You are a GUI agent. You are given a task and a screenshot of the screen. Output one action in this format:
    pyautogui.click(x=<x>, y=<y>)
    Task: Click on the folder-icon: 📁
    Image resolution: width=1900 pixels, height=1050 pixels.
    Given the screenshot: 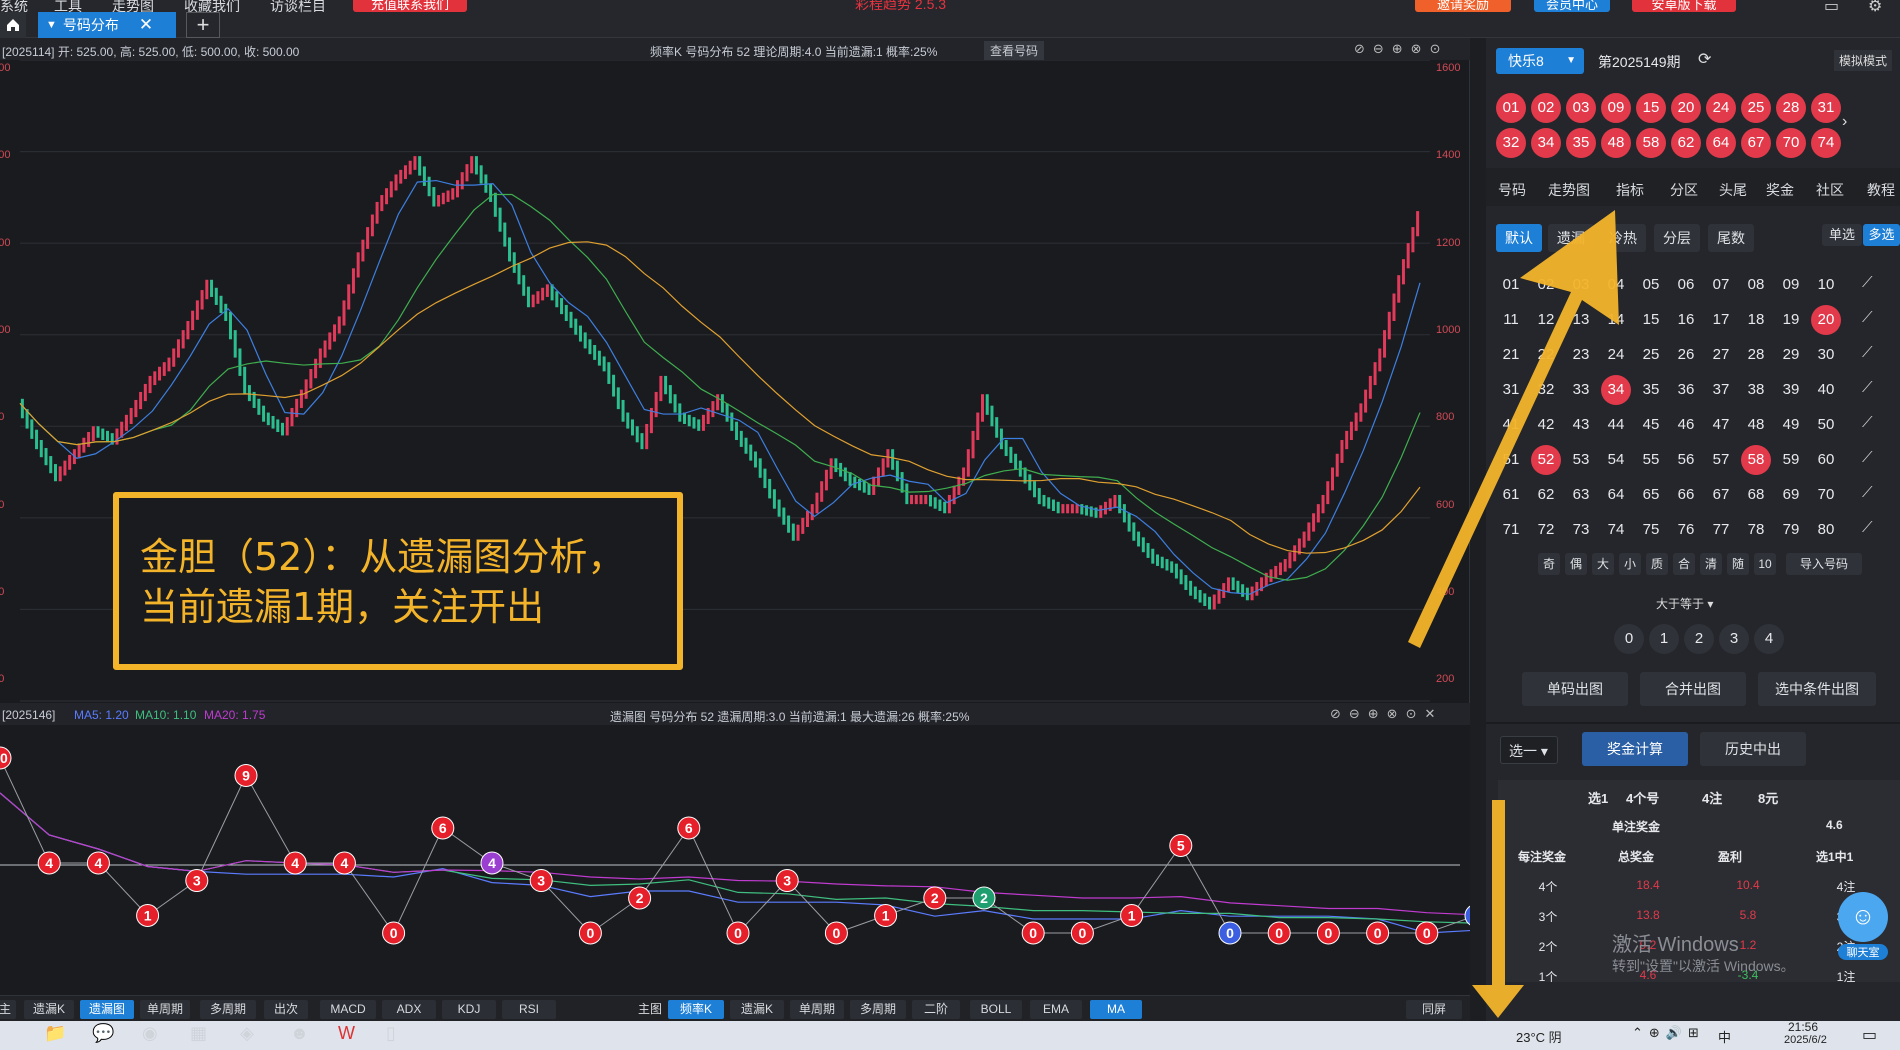 What is the action you would take?
    pyautogui.click(x=55, y=1033)
    